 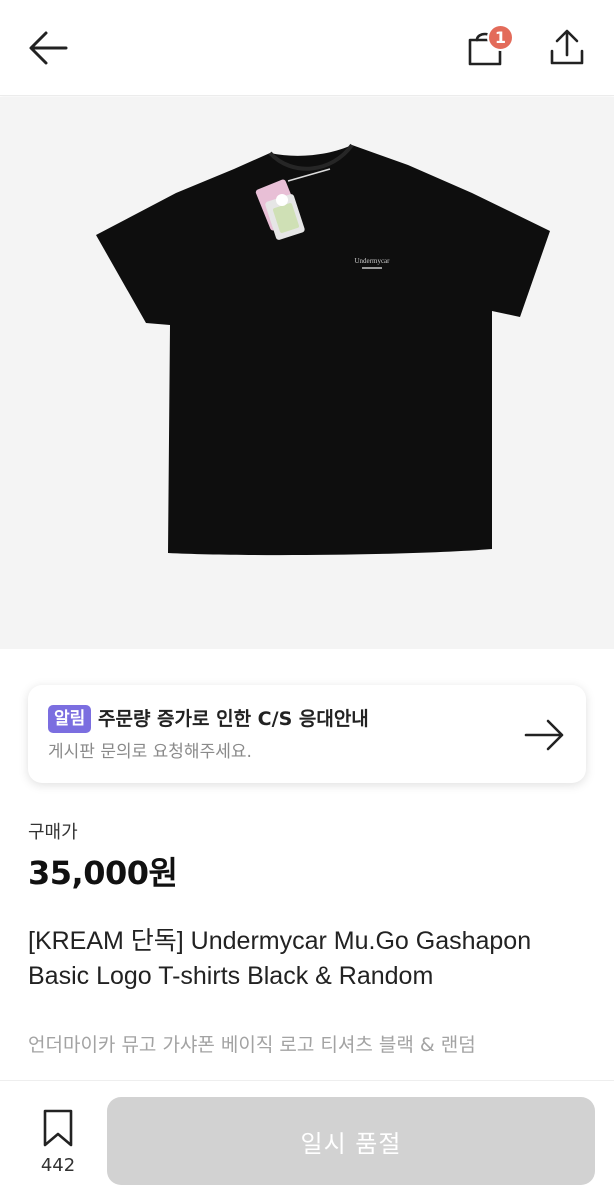 I want to click on bottom-action-bar: 442 일시 품절, so click(x=307, y=1140).